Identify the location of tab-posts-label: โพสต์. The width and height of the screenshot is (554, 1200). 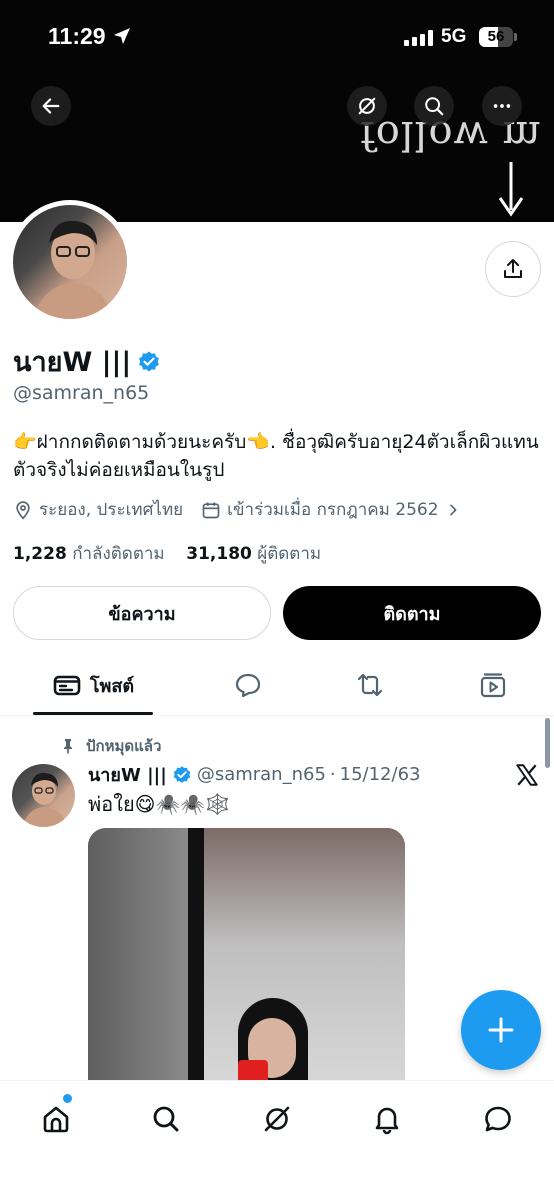
(112, 686).